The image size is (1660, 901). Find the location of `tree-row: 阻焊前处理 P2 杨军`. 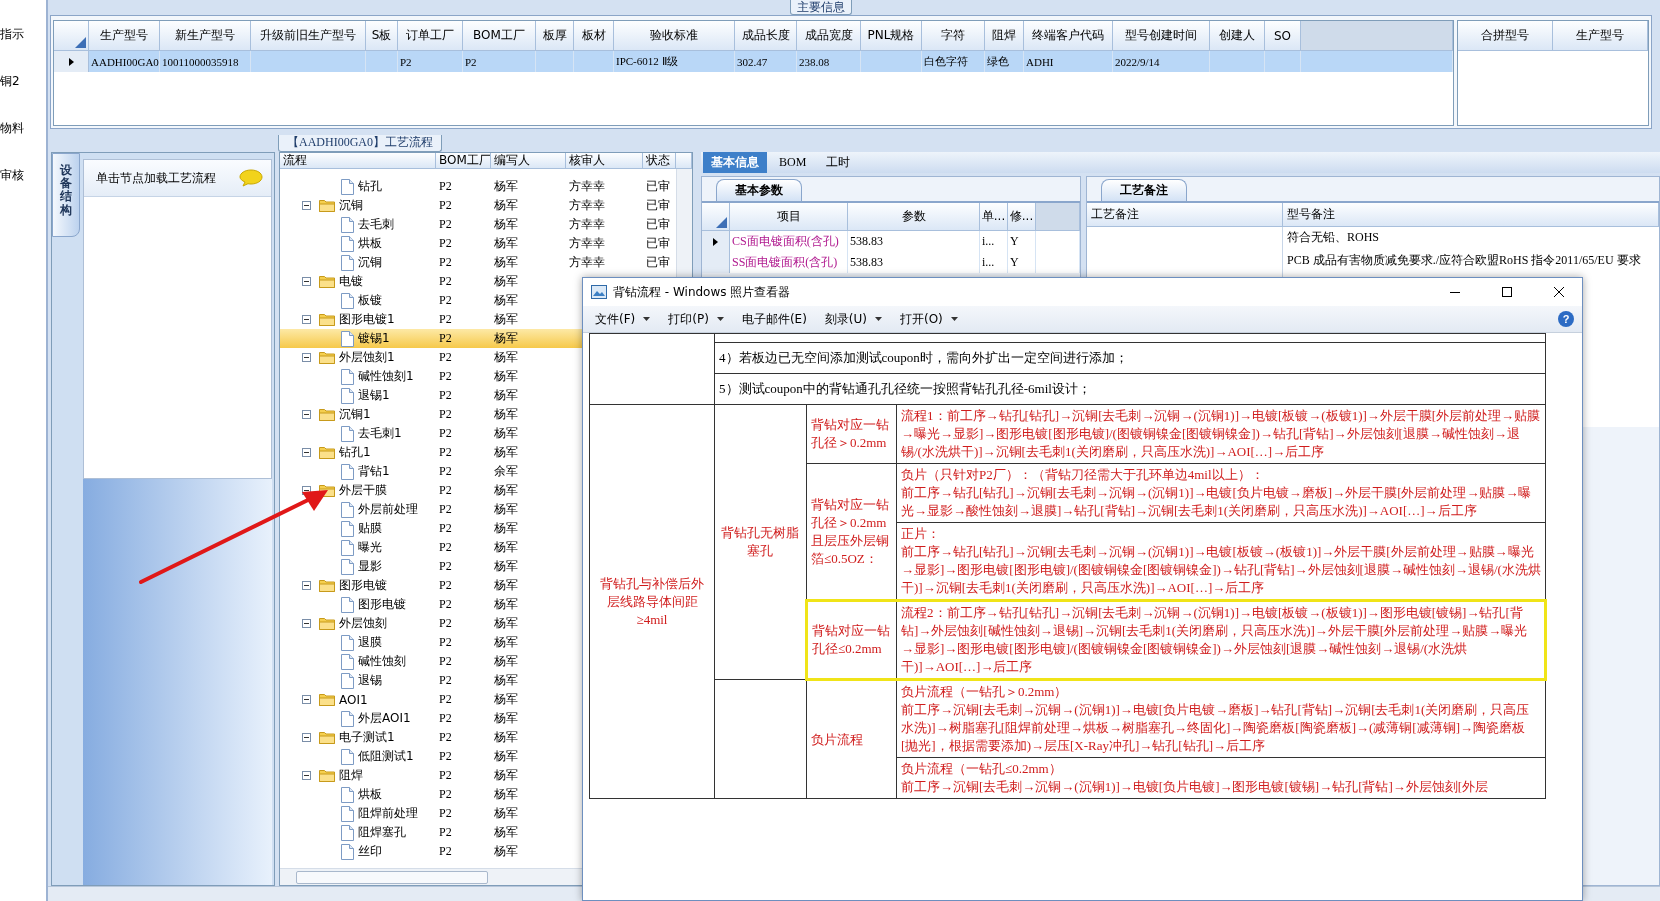

tree-row: 阻焊前处理 P2 杨军 is located at coordinates (478, 813).